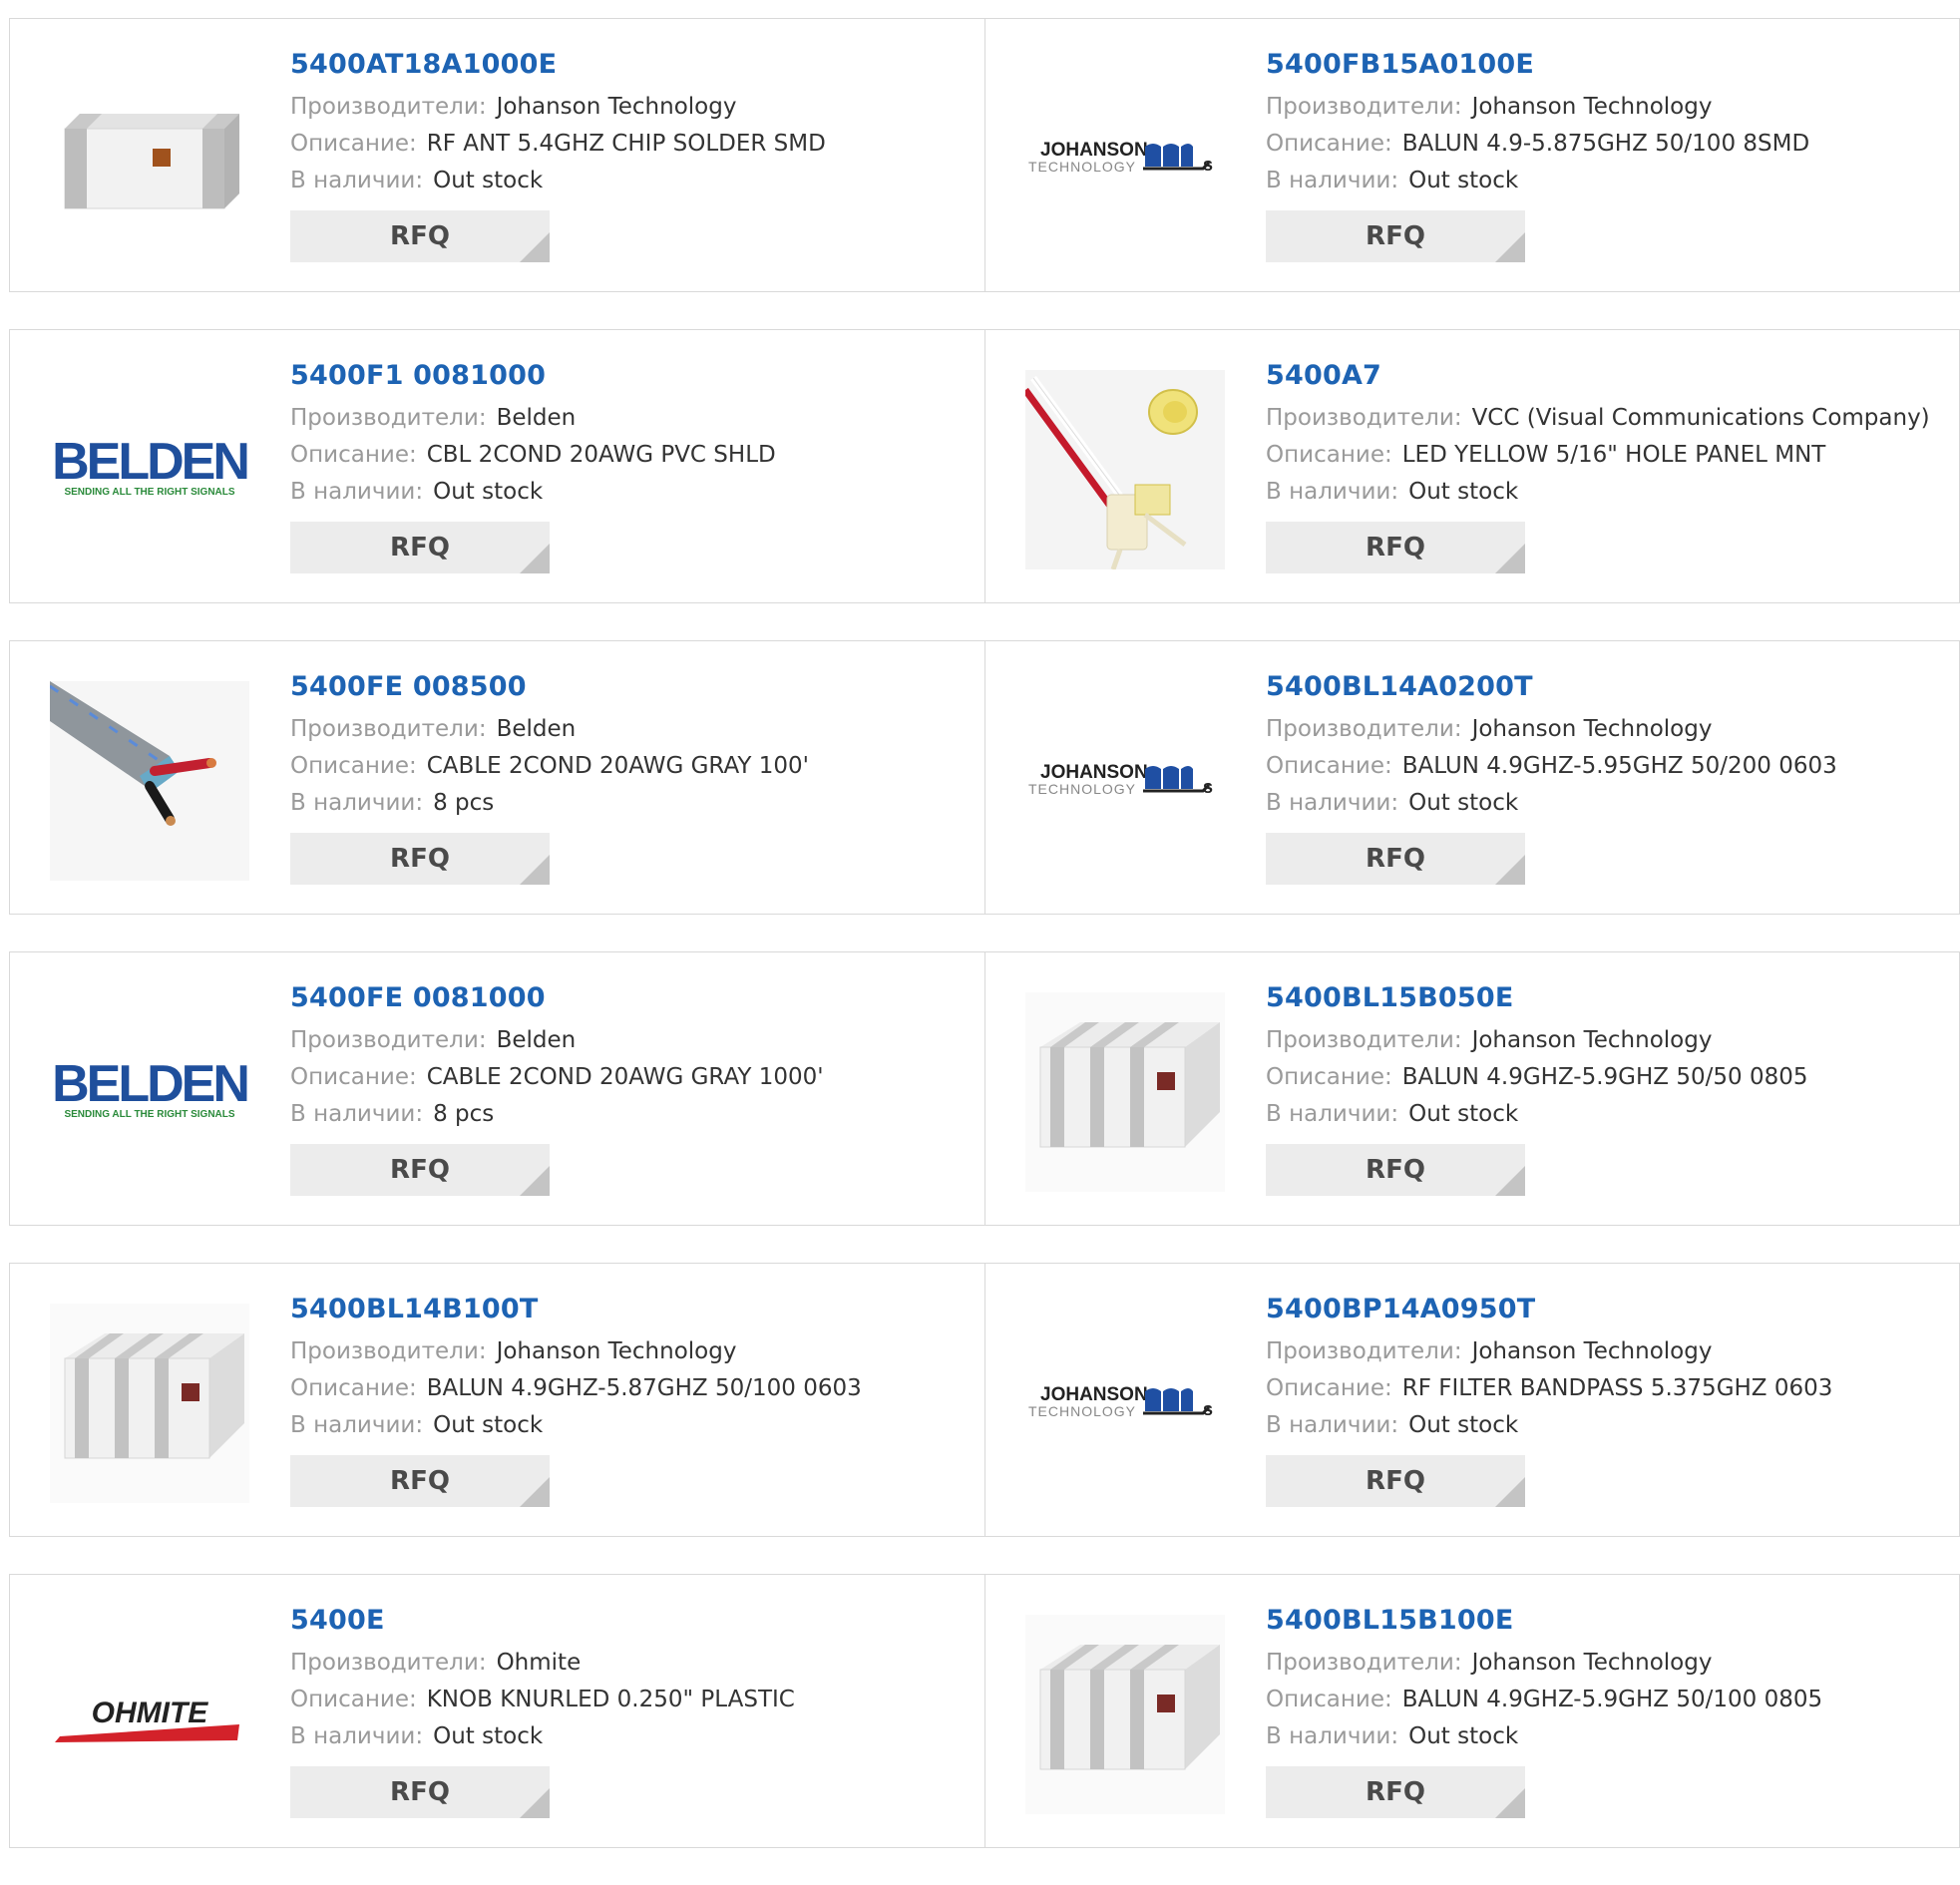  What do you see at coordinates (601, 455) in the screenshot?
I see `description-value: CBL 2COND 20AWG PVC SHLD` at bounding box center [601, 455].